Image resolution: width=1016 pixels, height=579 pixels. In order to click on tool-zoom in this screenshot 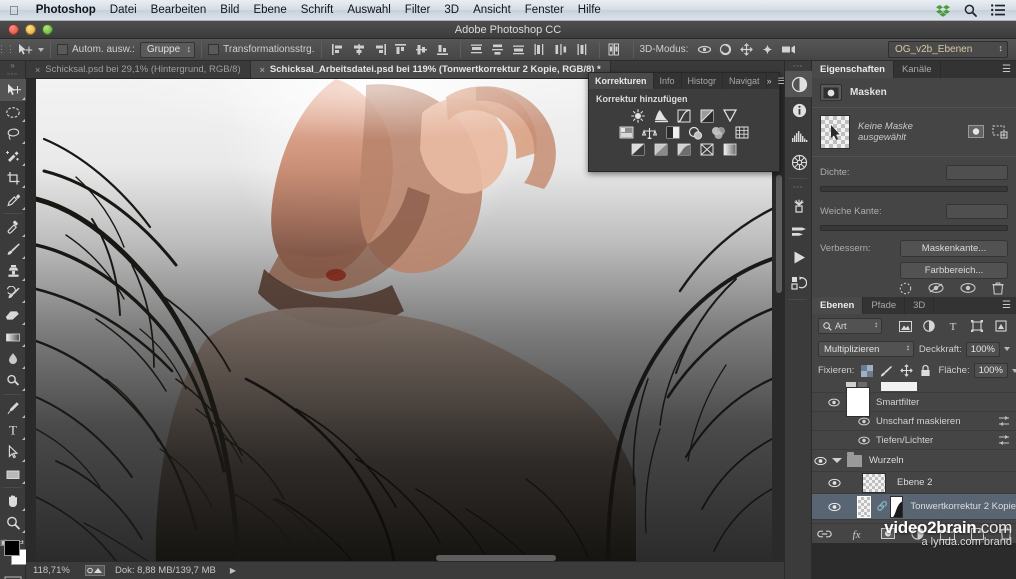, I will do `click(13, 523)`.